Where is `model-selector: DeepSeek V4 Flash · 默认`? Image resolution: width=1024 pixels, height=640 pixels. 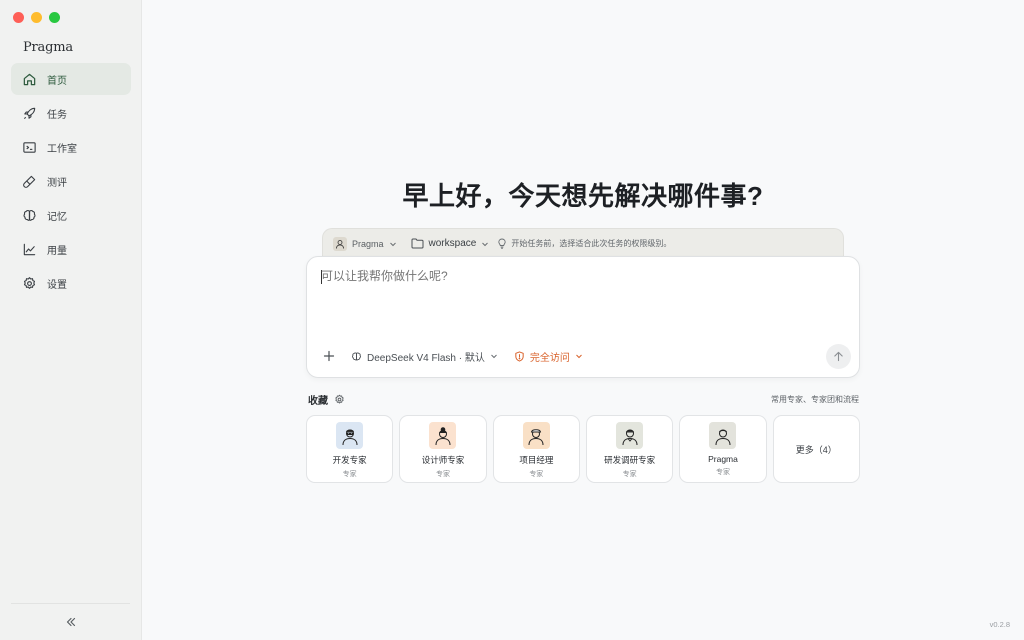 model-selector: DeepSeek V4 Flash · 默认 is located at coordinates (424, 356).